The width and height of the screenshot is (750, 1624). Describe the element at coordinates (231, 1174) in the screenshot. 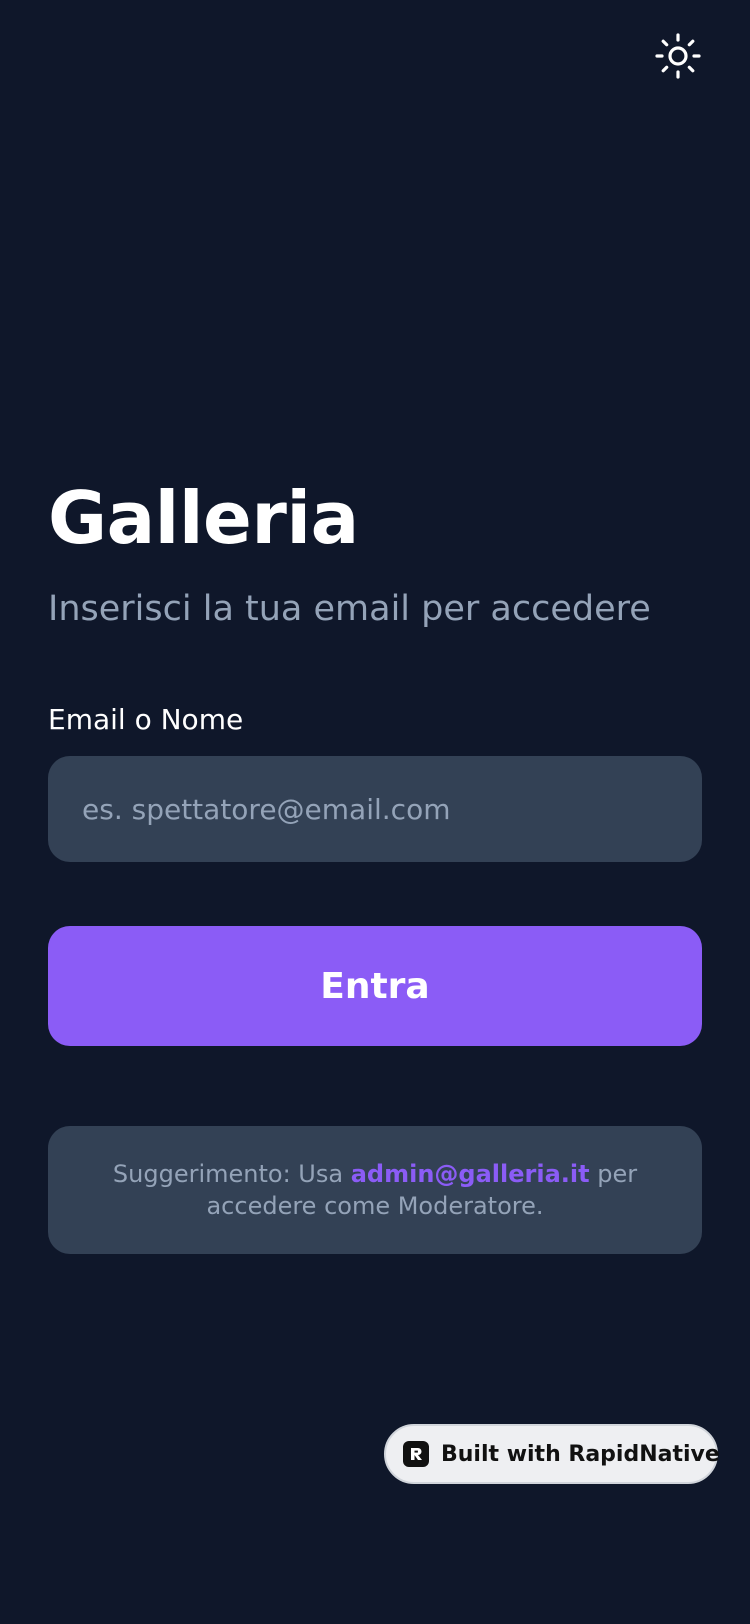

I see `hint-prefix: Suggerimento: Usa` at that location.